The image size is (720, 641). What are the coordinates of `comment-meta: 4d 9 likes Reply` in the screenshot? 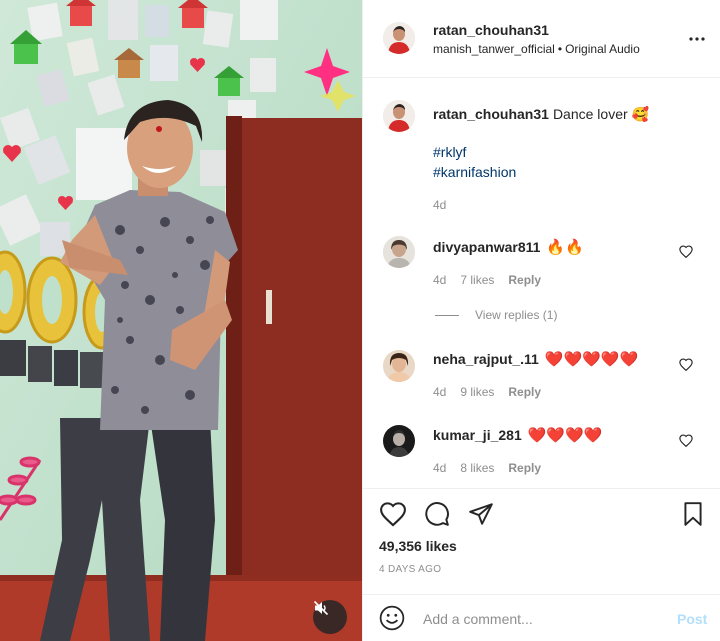 It's located at (494, 392).